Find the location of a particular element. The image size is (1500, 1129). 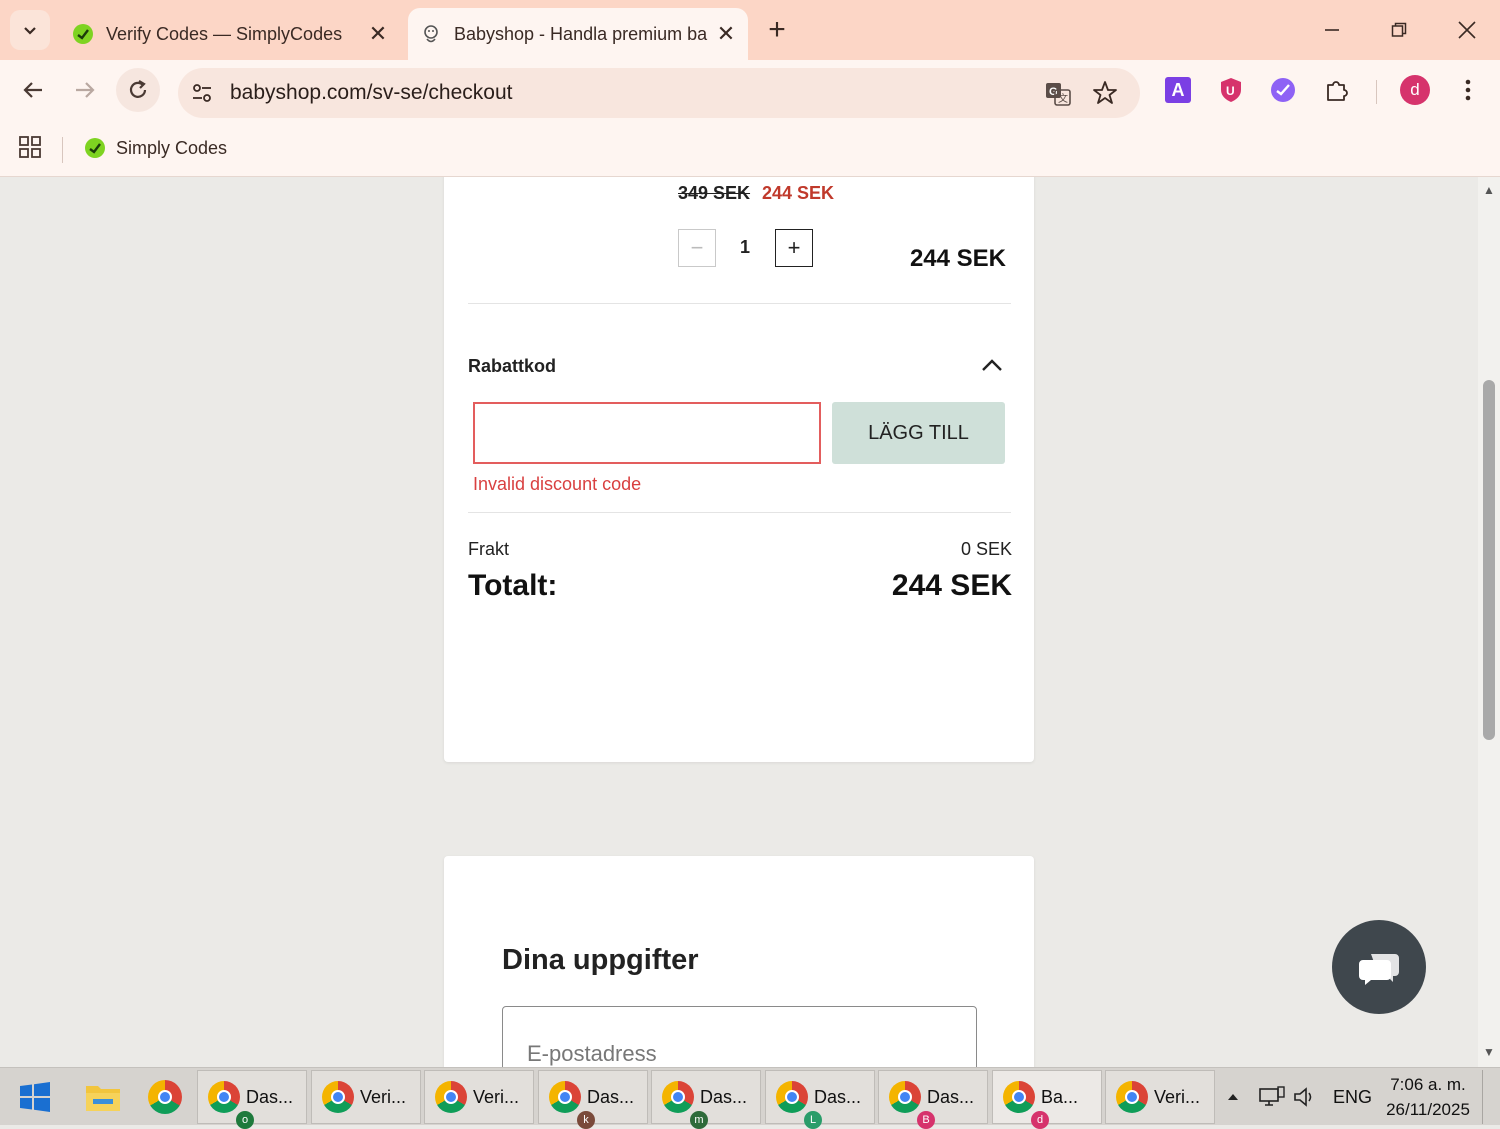

section-title: Dina uppgifter is located at coordinates (600, 960).